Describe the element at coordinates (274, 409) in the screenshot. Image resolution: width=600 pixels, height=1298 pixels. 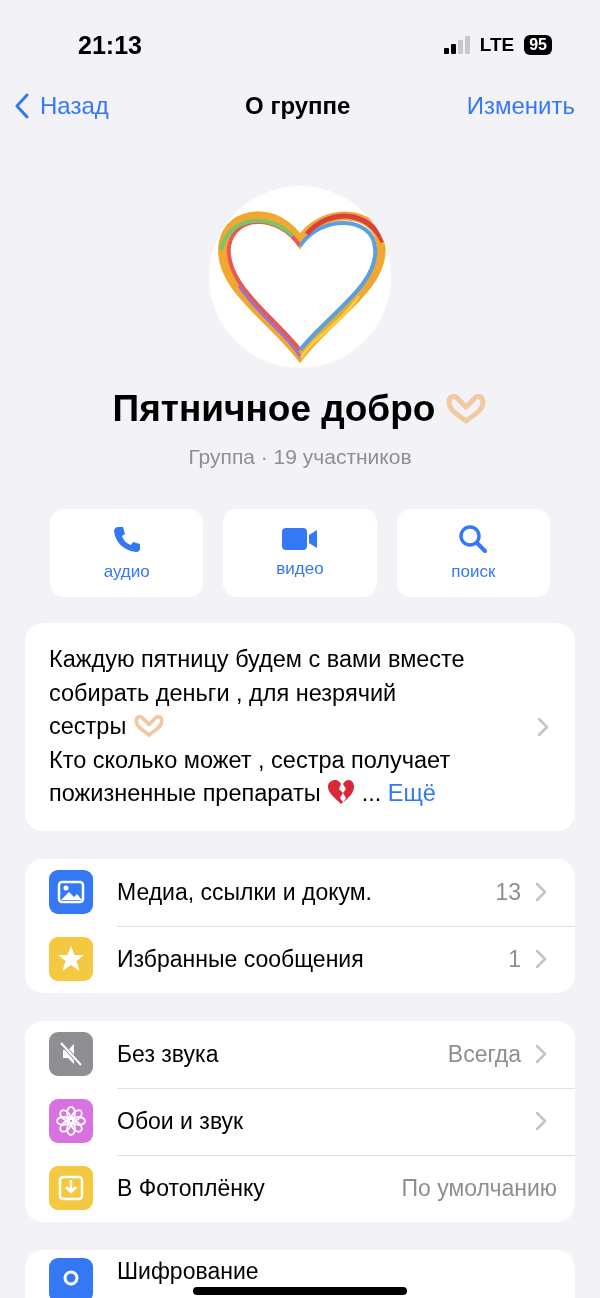
I see `group-name: Пятничное добро` at that location.